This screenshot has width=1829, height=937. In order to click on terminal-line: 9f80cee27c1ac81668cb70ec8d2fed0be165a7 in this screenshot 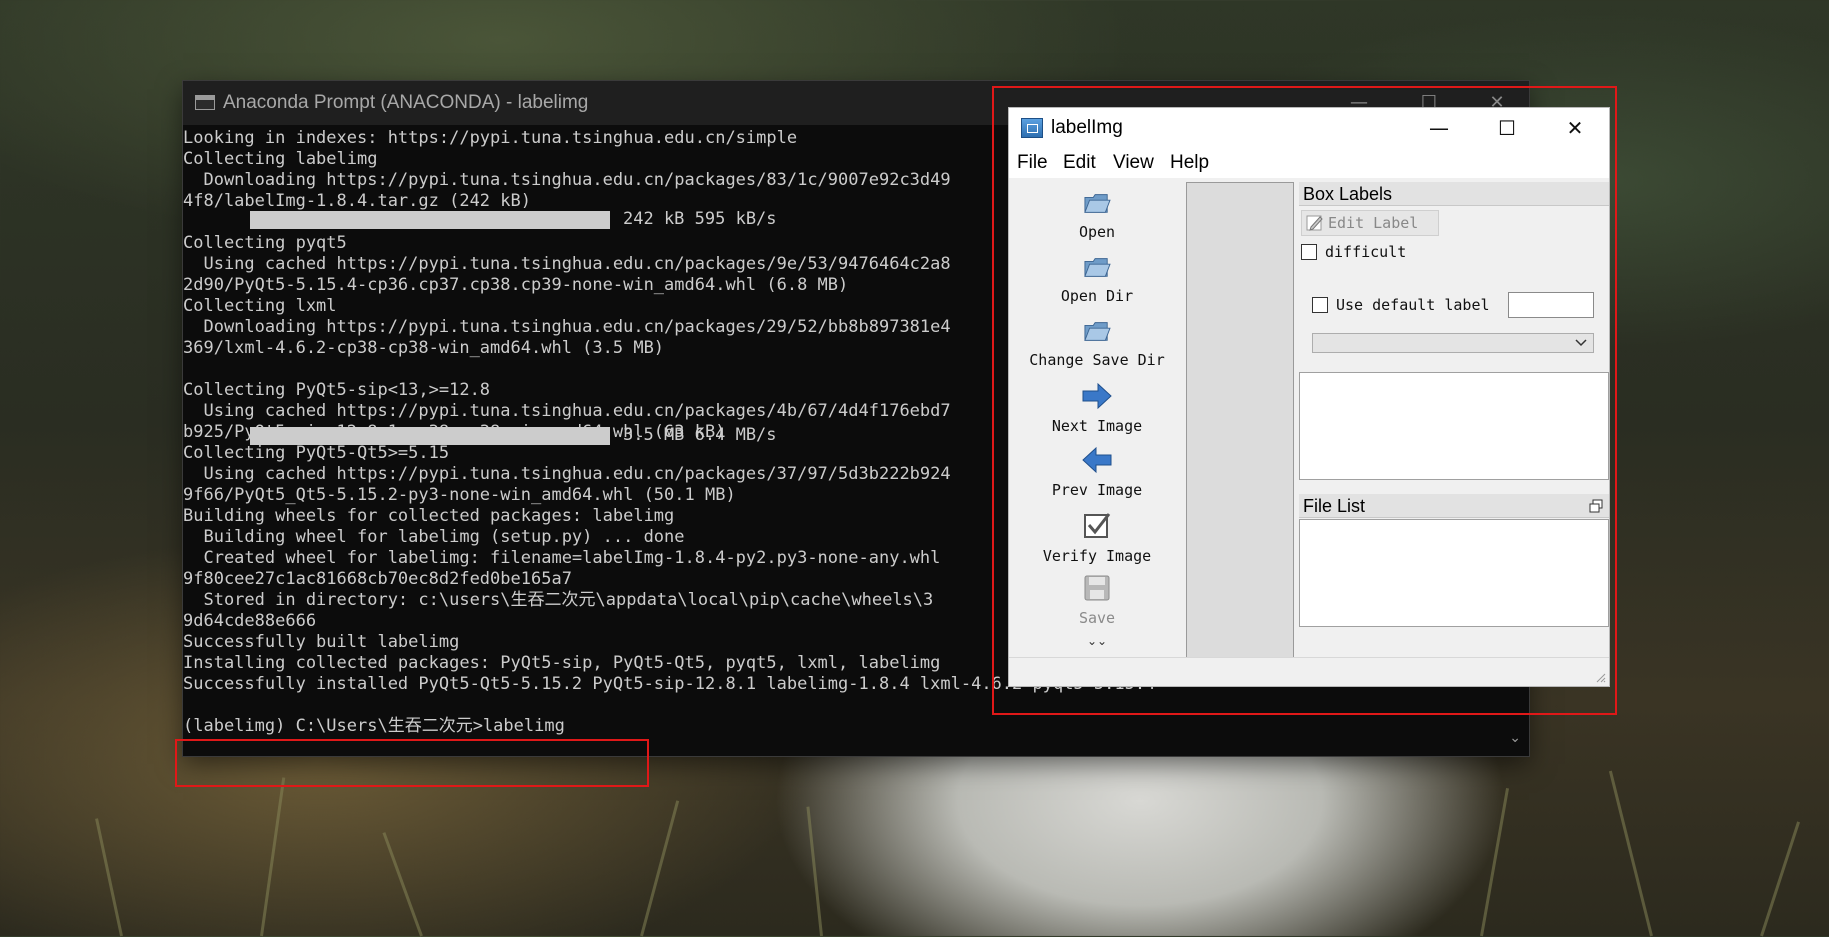, I will do `click(377, 579)`.